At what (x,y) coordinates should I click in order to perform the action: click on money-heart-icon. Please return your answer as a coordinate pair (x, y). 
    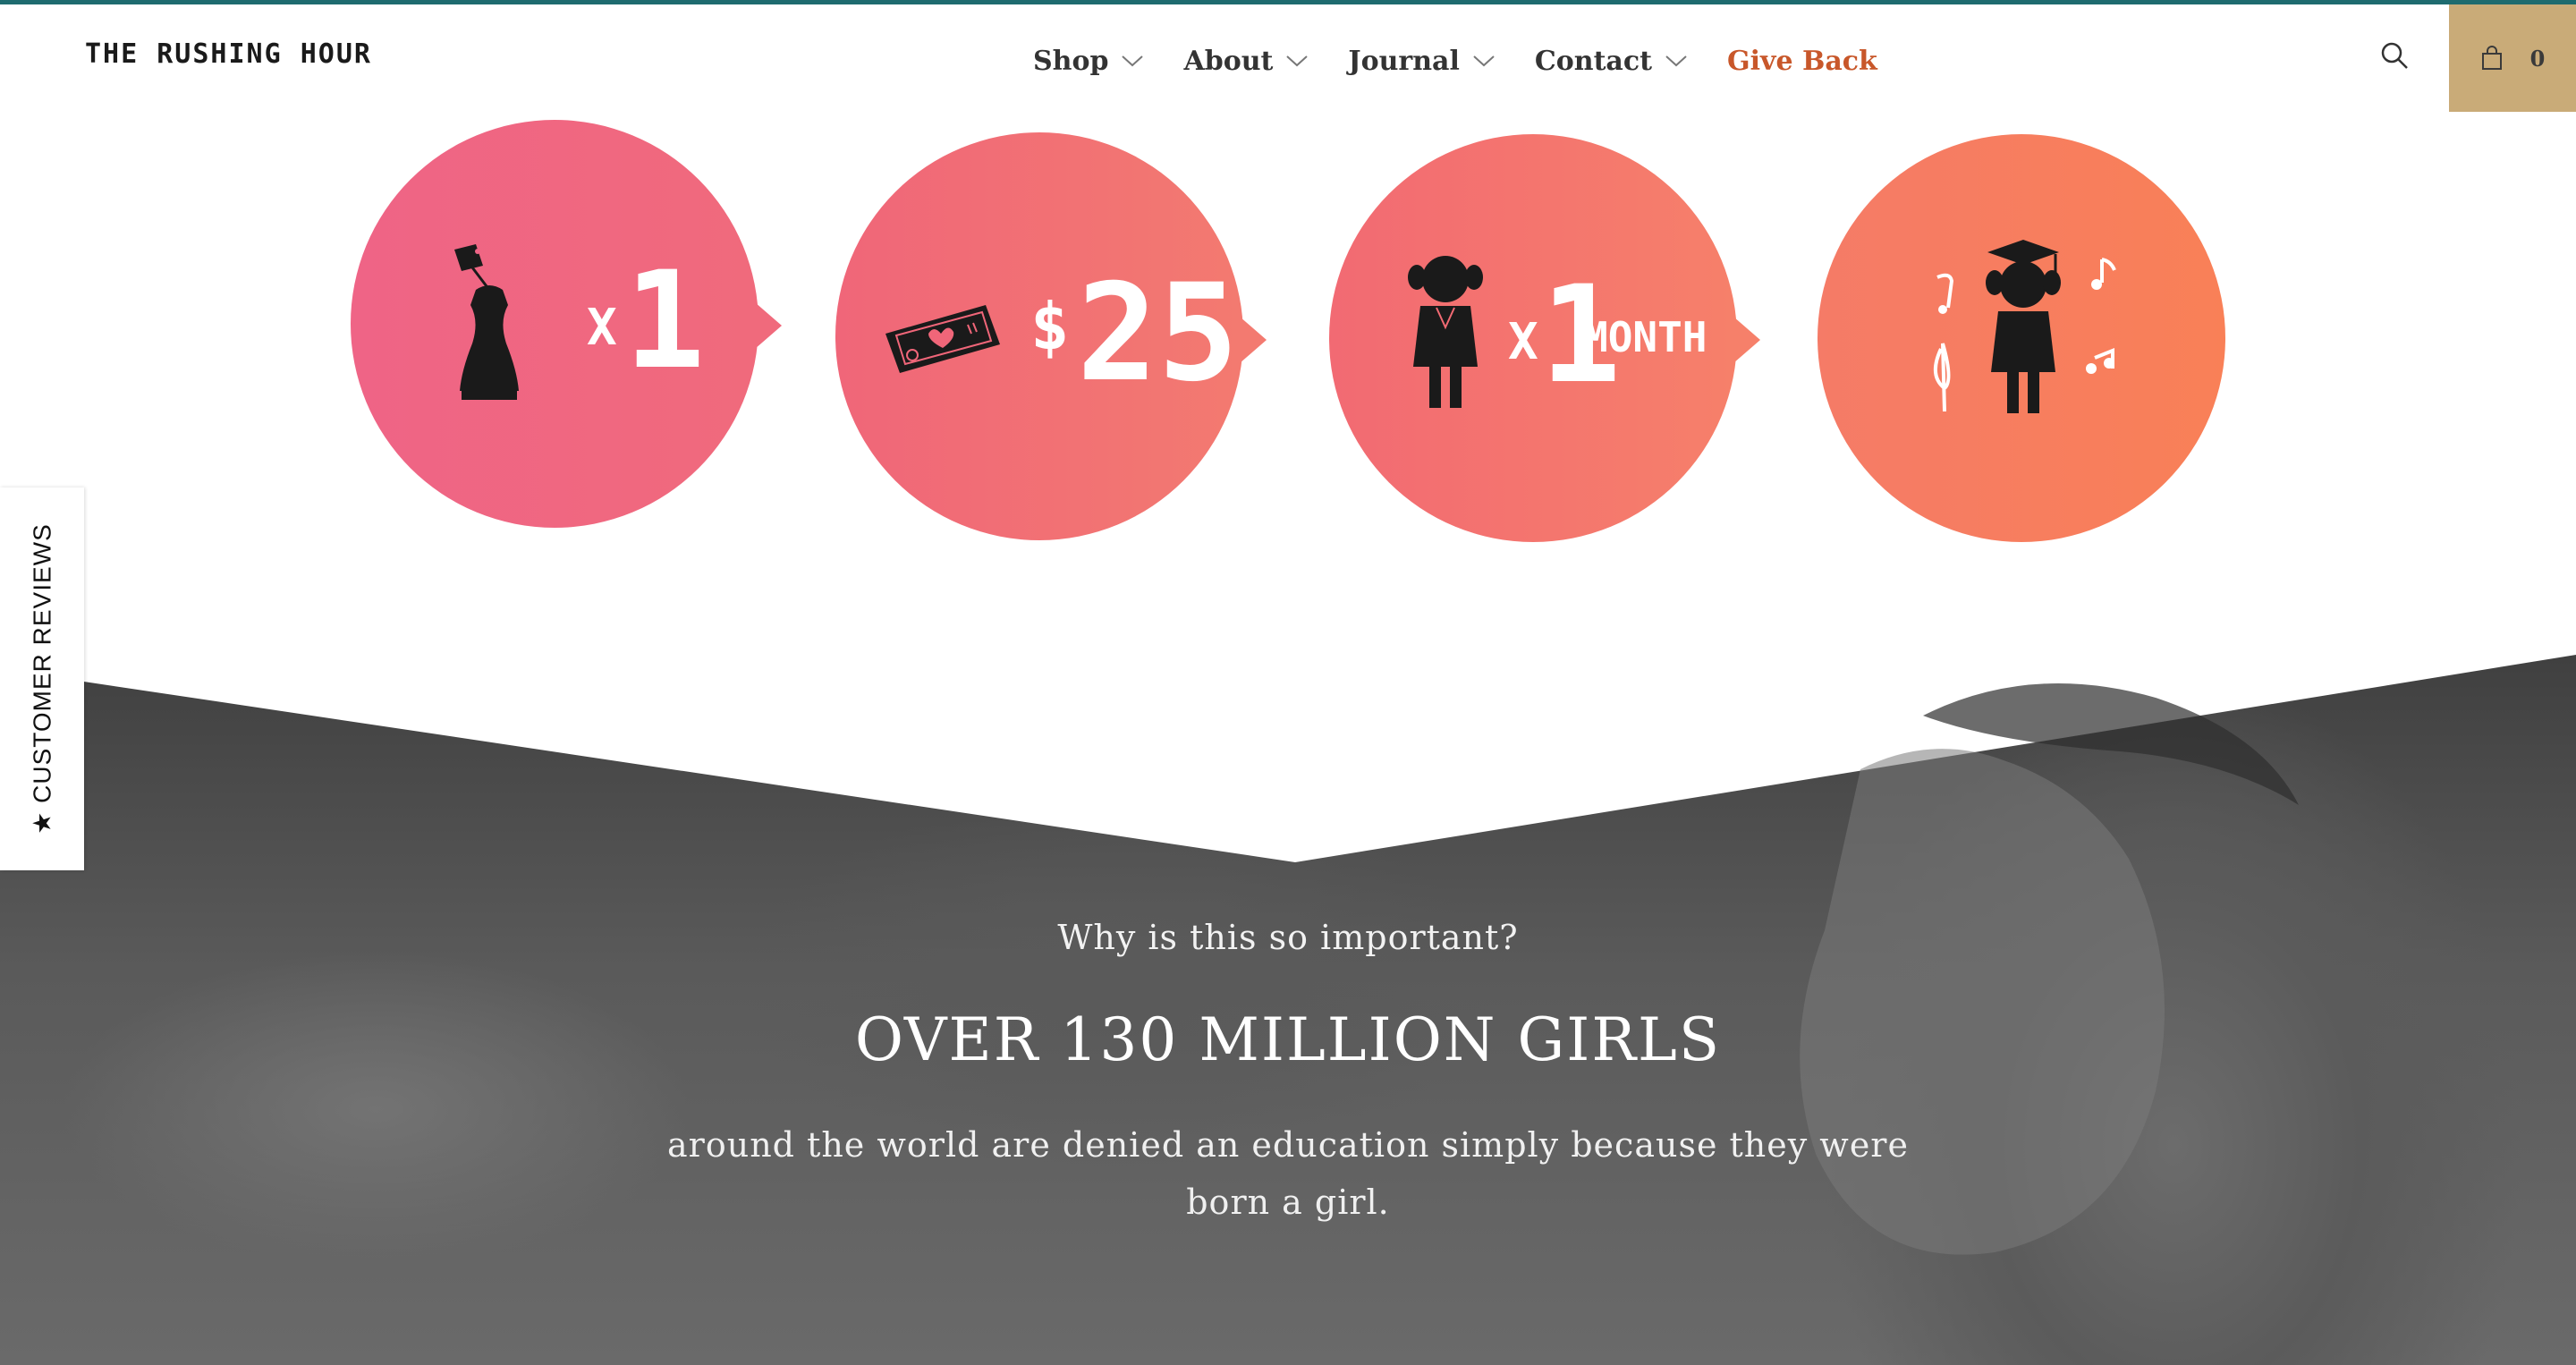
    Looking at the image, I should click on (943, 339).